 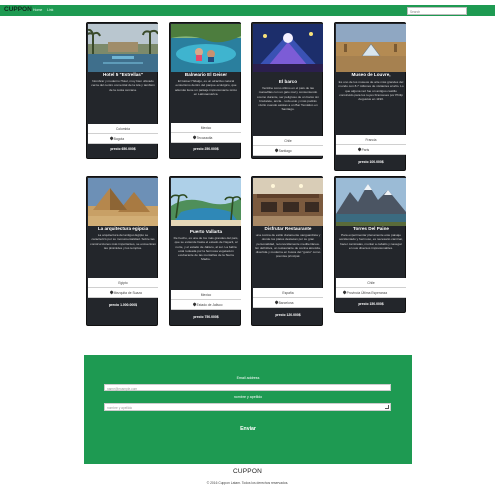 What do you see at coordinates (123, 305) in the screenshot?
I see `card-price: precio 1.000.000$` at bounding box center [123, 305].